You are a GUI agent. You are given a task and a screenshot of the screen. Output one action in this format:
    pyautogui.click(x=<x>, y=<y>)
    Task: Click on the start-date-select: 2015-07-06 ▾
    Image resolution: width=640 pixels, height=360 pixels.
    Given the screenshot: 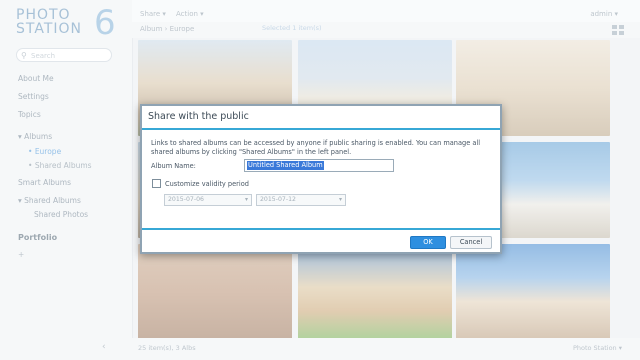 What is the action you would take?
    pyautogui.click(x=208, y=200)
    